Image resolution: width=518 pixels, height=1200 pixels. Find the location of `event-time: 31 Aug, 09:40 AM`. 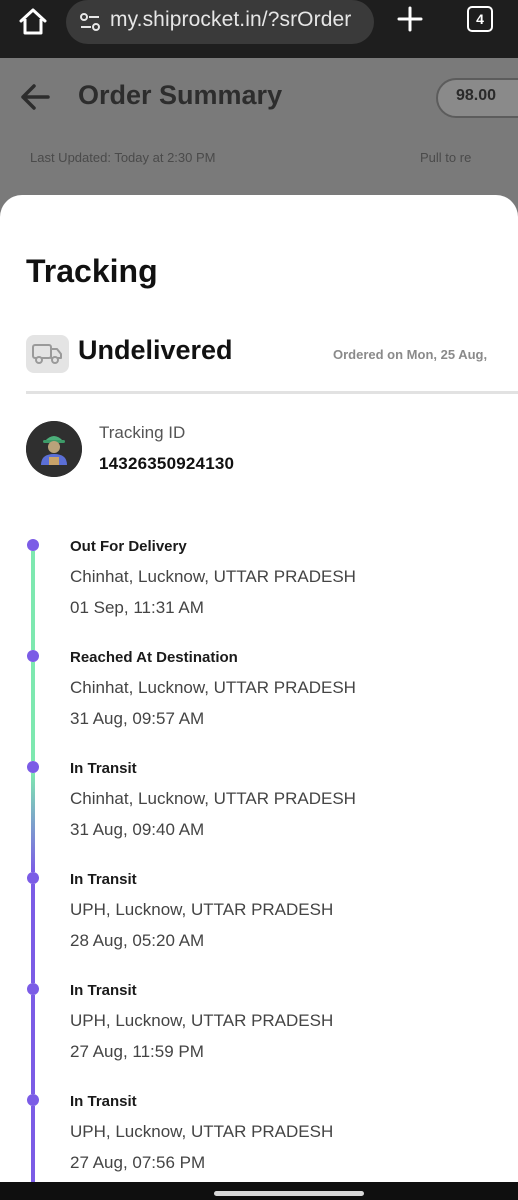

event-time: 31 Aug, 09:40 AM is located at coordinates (137, 829).